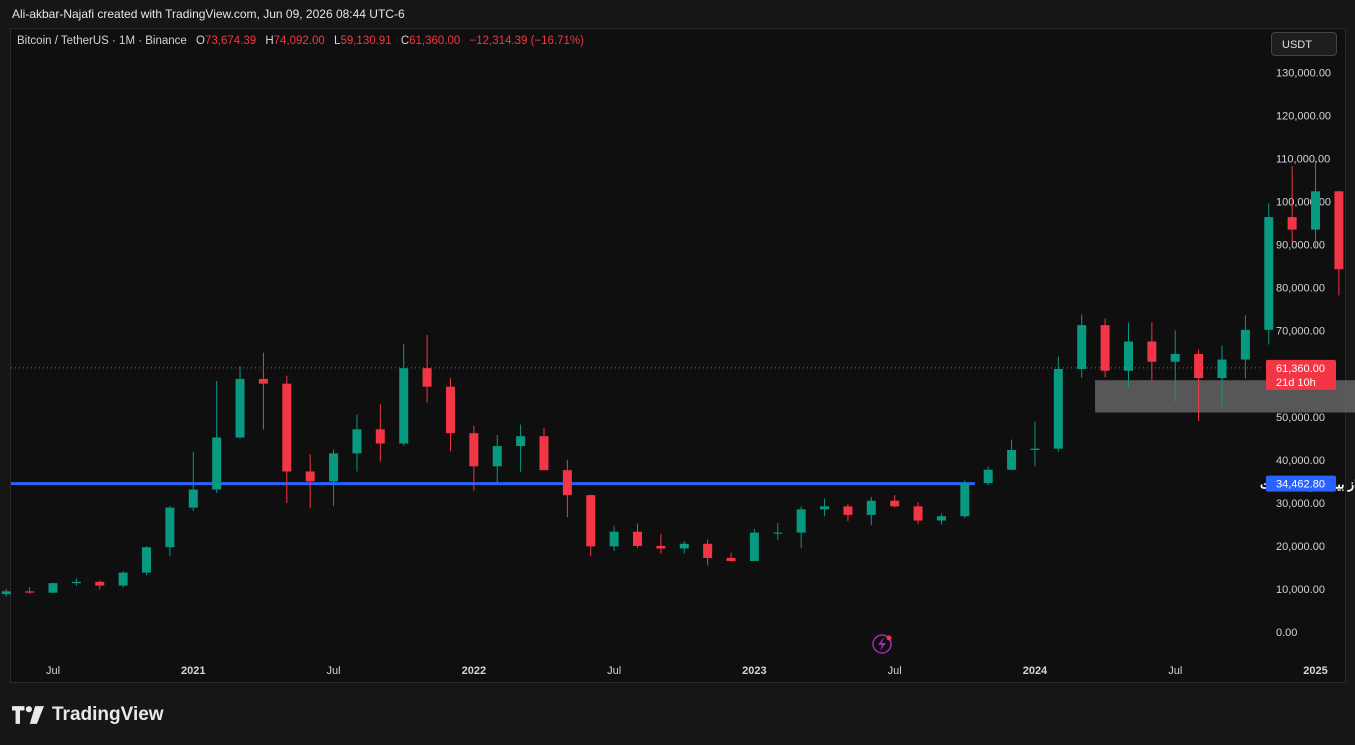  I want to click on tradingview-brand: TradingView, so click(88, 715).